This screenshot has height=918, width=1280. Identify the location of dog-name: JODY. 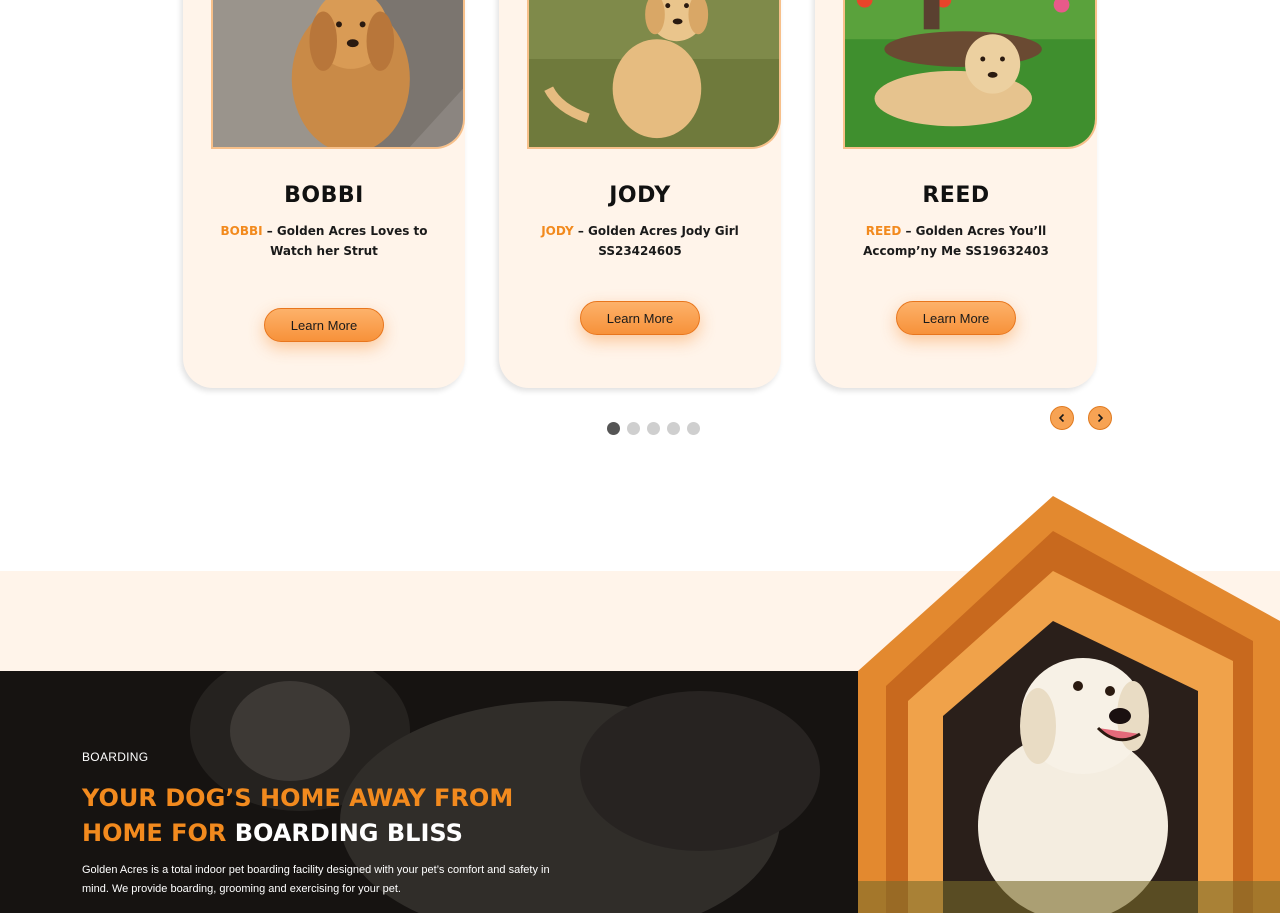
(640, 195).